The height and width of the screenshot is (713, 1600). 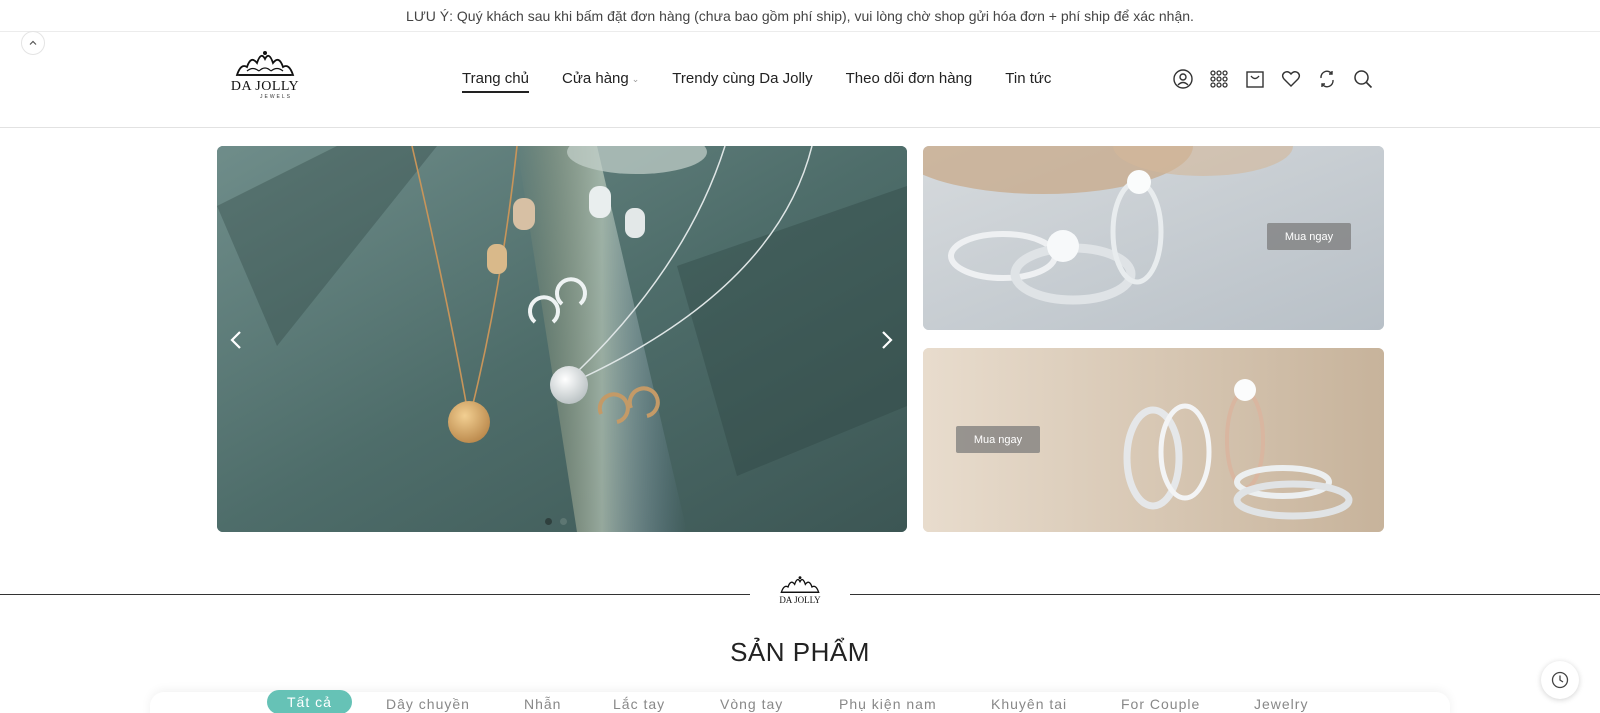 What do you see at coordinates (556, 521) in the screenshot?
I see `slider-dots` at bounding box center [556, 521].